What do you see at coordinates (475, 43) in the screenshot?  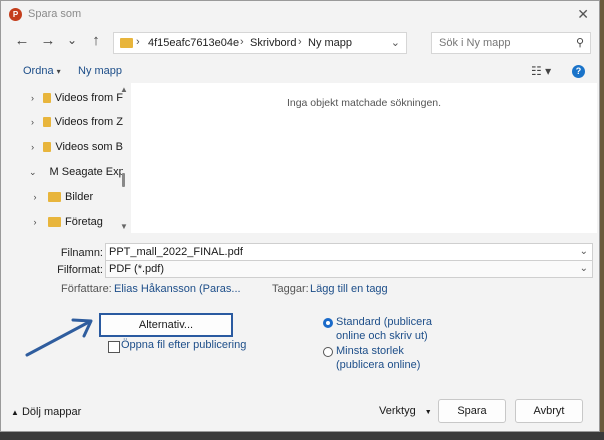 I see `search-placeholder: Sök i Ny mapp` at bounding box center [475, 43].